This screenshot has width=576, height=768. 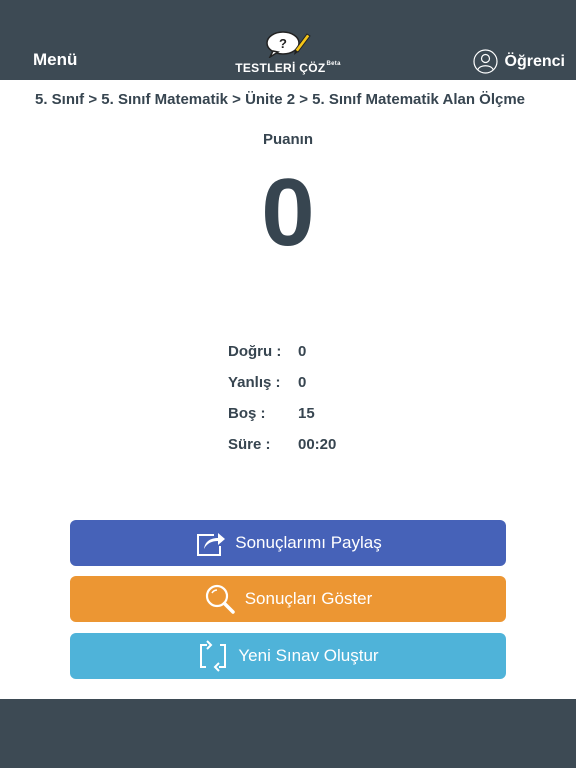 I want to click on user-account-button: Öğrenci, so click(x=518, y=61).